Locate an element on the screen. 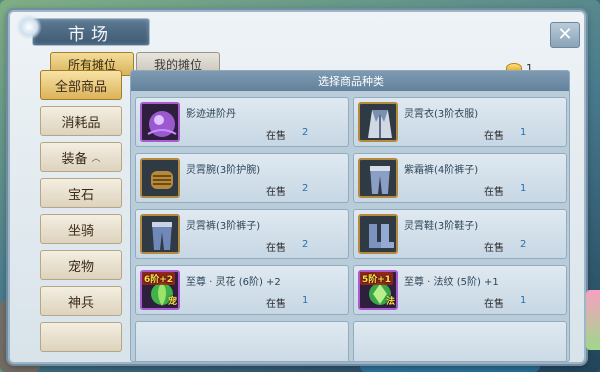  sidebar-item-gems: 宝石 is located at coordinates (81, 193).